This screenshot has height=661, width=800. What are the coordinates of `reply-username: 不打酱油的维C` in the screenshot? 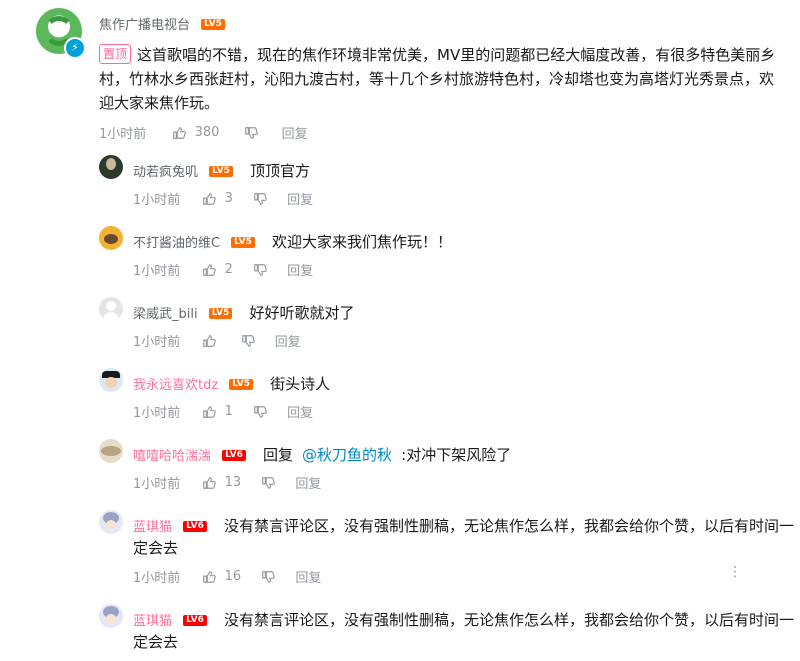 It's located at (176, 243).